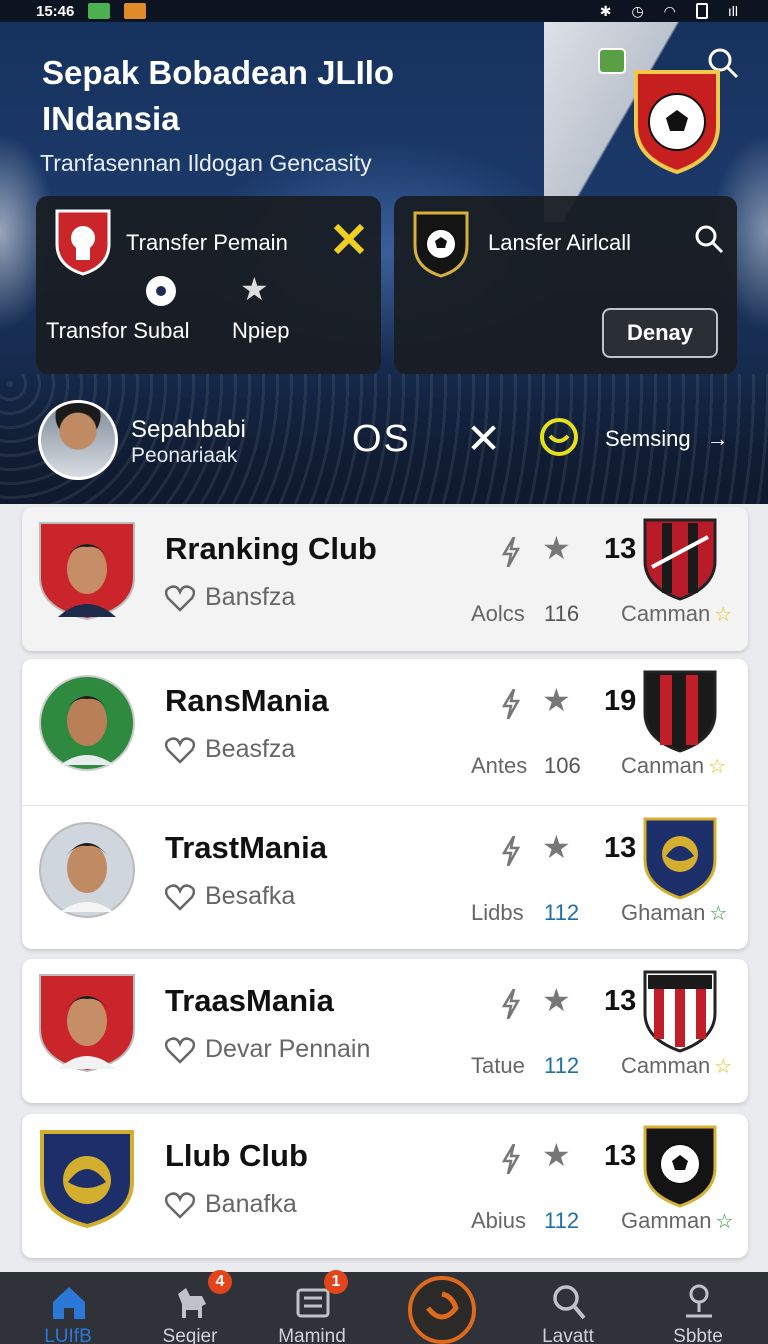  What do you see at coordinates (161, 291) in the screenshot?
I see `option-radio` at bounding box center [161, 291].